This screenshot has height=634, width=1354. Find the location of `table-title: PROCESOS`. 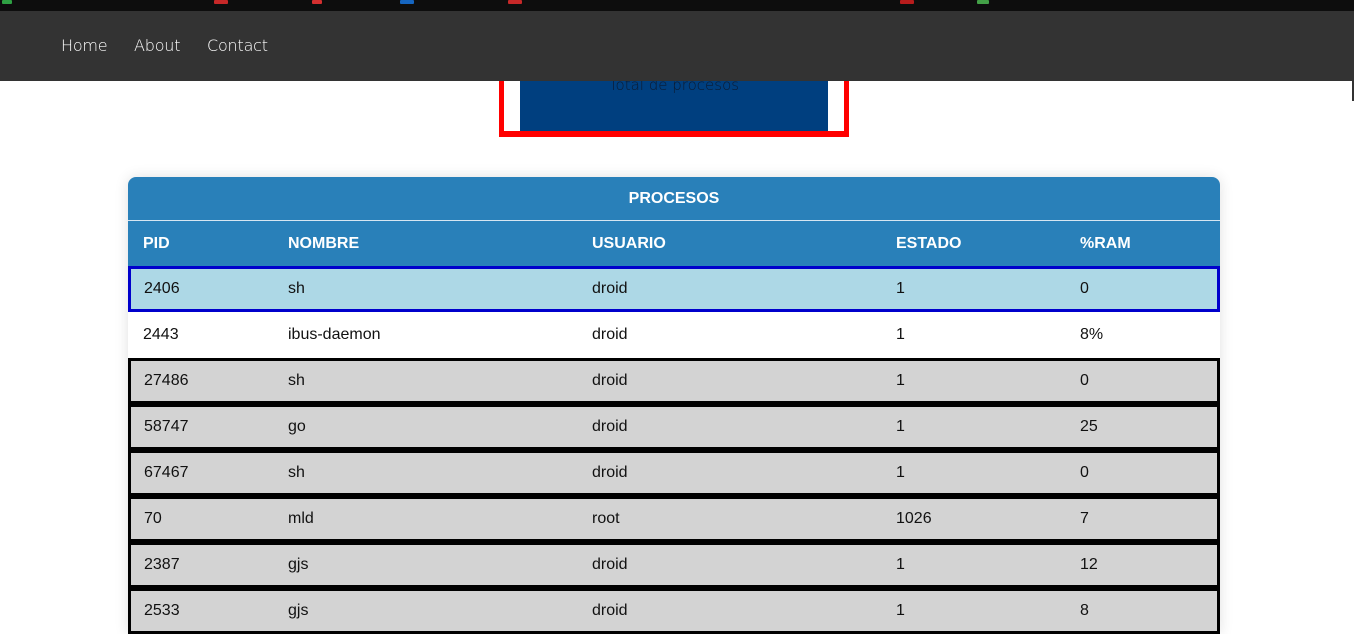

table-title: PROCESOS is located at coordinates (674, 199).